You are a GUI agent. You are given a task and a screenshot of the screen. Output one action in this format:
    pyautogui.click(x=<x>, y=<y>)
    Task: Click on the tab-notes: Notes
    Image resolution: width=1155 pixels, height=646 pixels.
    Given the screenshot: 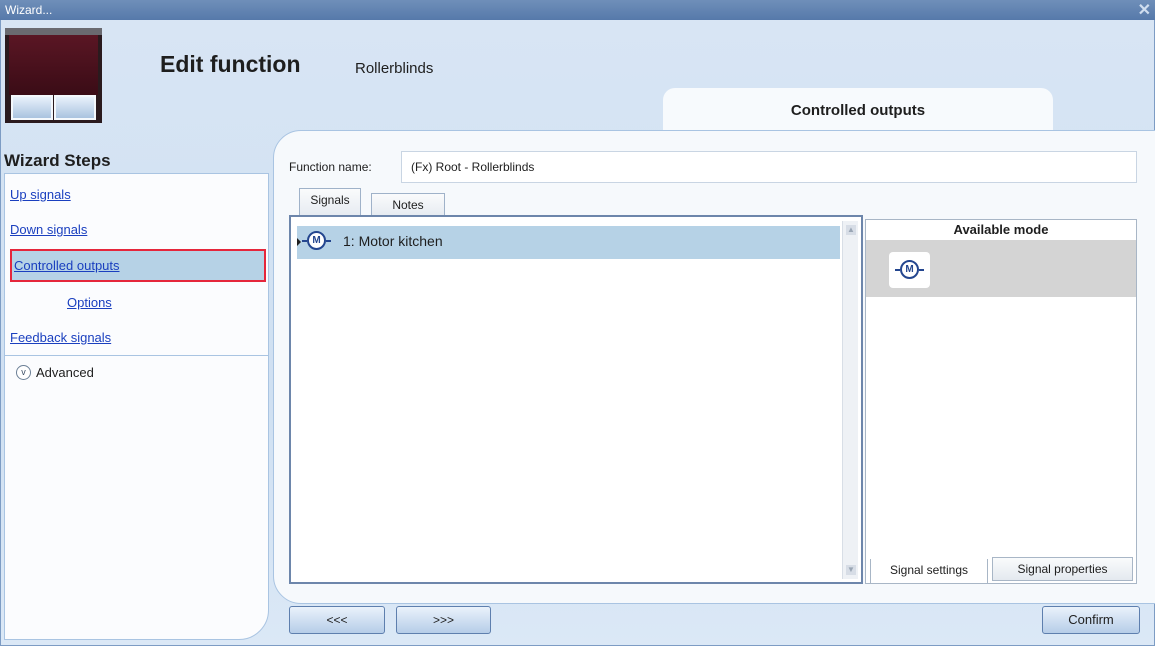 What is the action you would take?
    pyautogui.click(x=408, y=205)
    